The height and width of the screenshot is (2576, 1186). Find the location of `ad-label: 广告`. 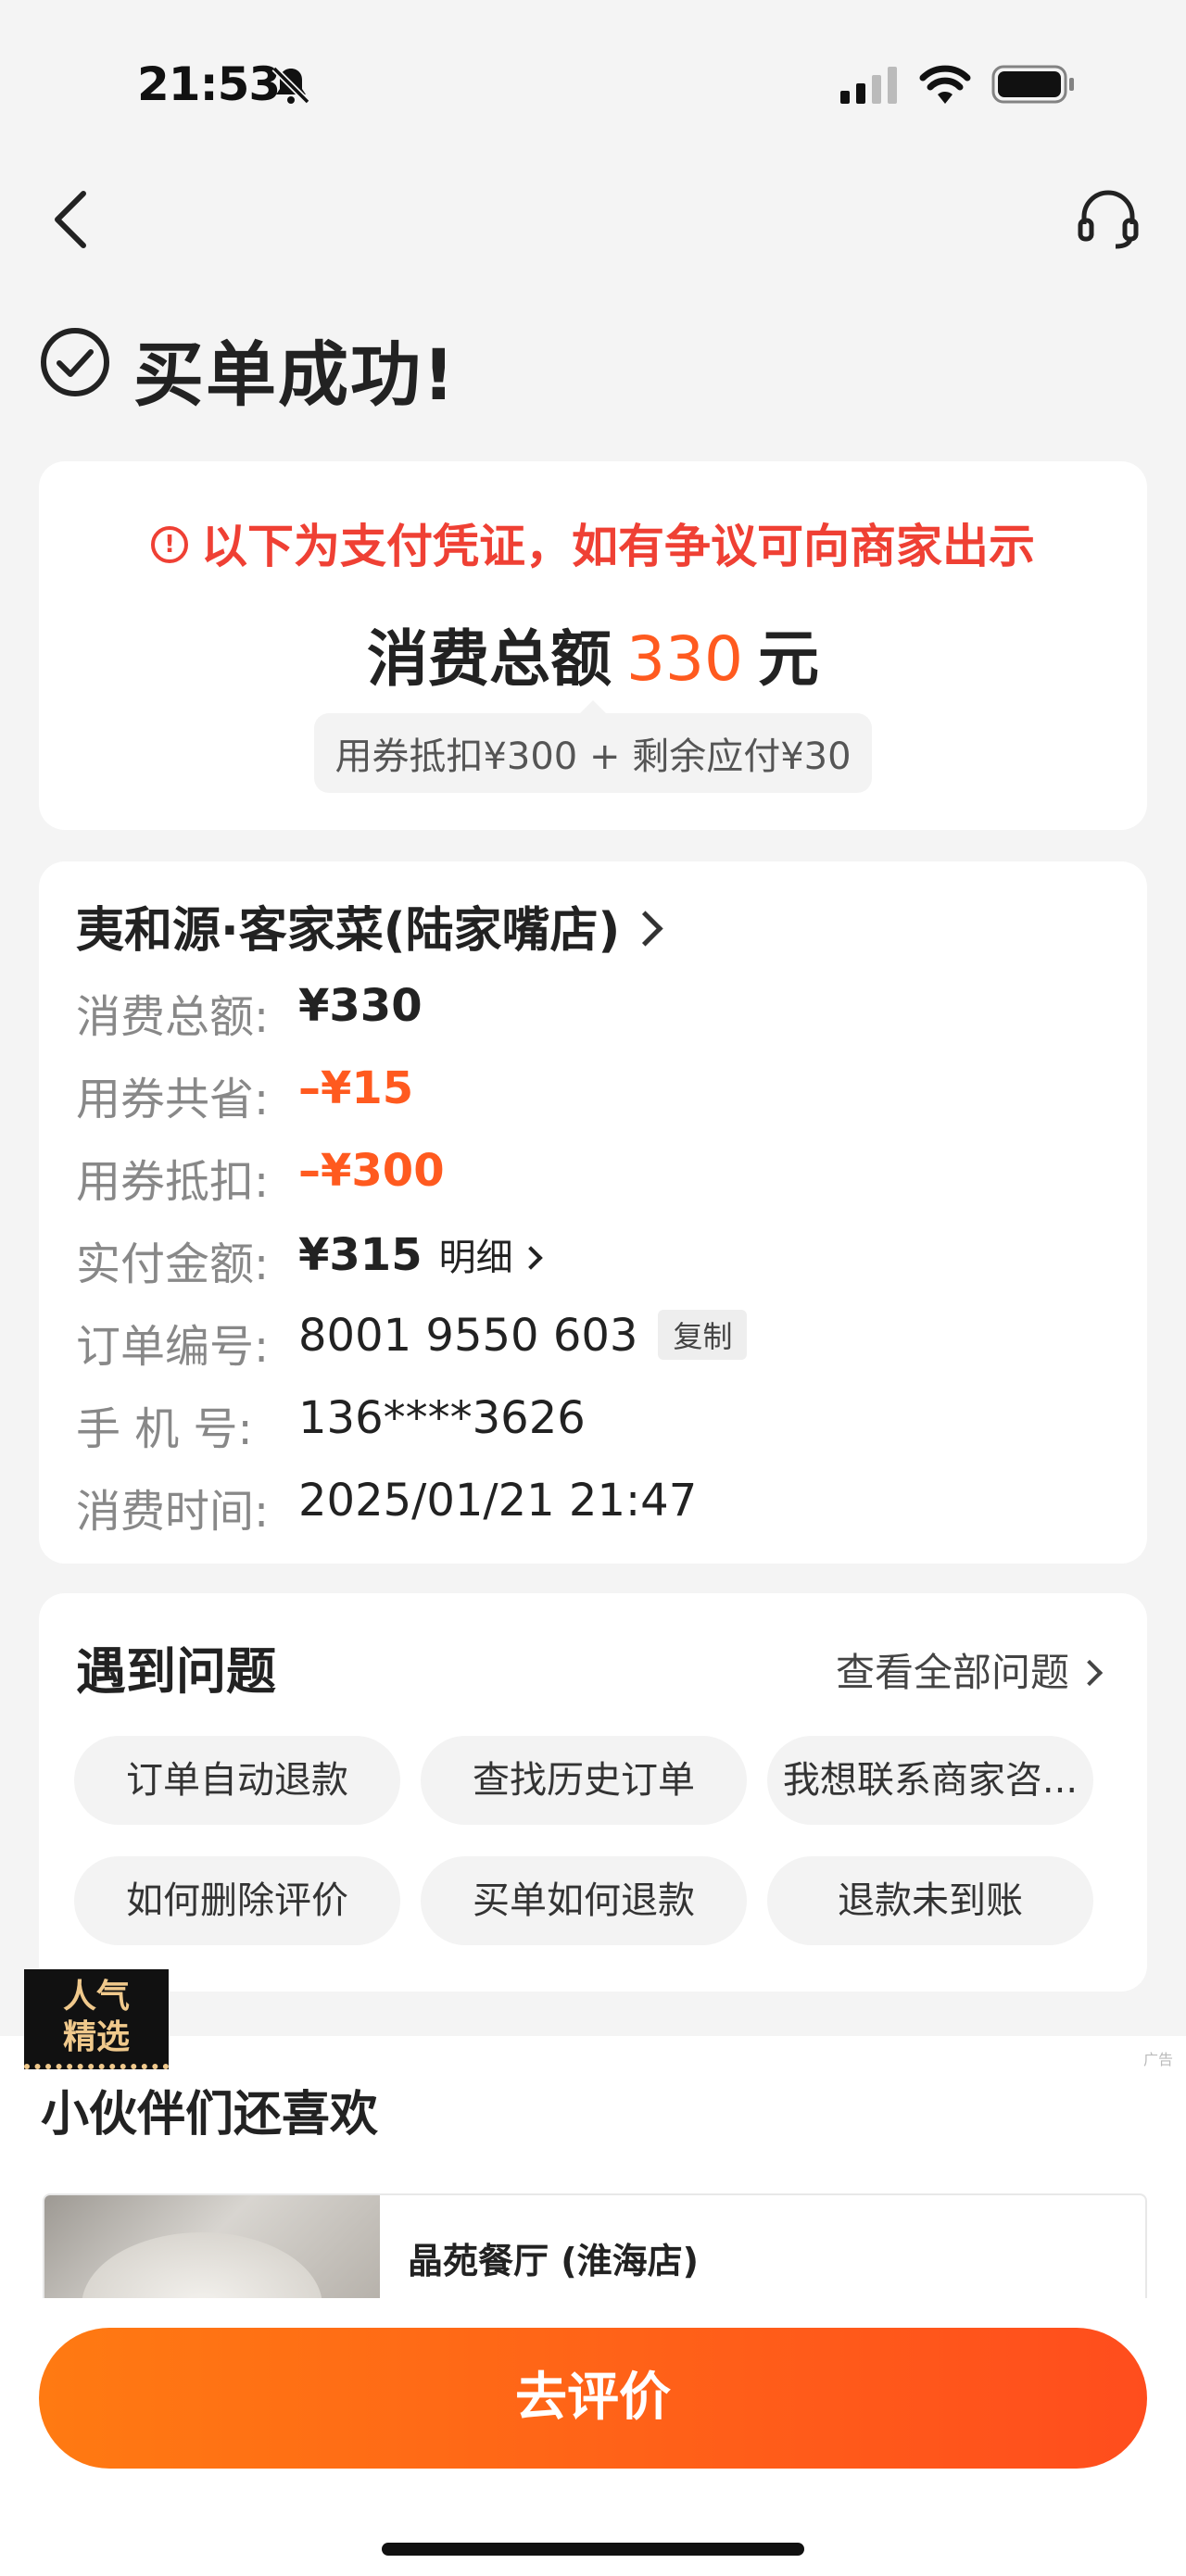

ad-label: 广告 is located at coordinates (1157, 2059).